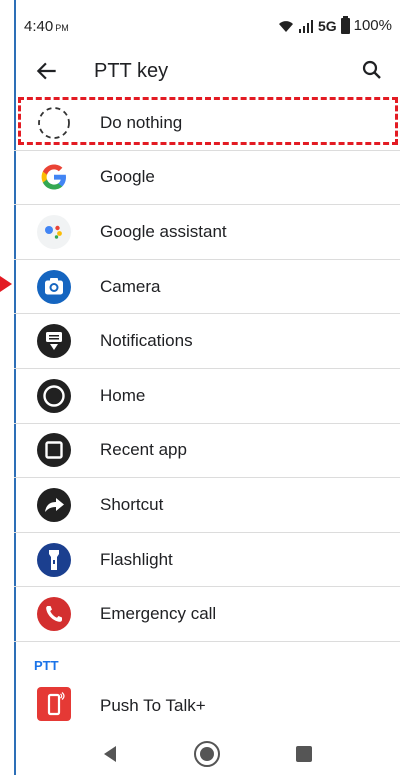  Describe the element at coordinates (207, 451) in the screenshot. I see `option-recent-app: Recent app` at that location.